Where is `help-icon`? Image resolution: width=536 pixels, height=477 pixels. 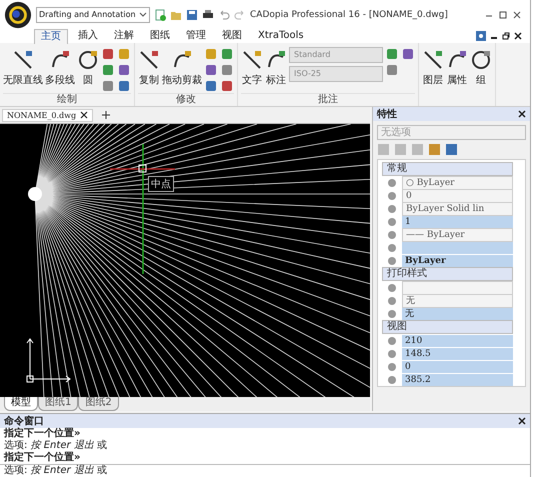
help-icon is located at coordinates (481, 36).